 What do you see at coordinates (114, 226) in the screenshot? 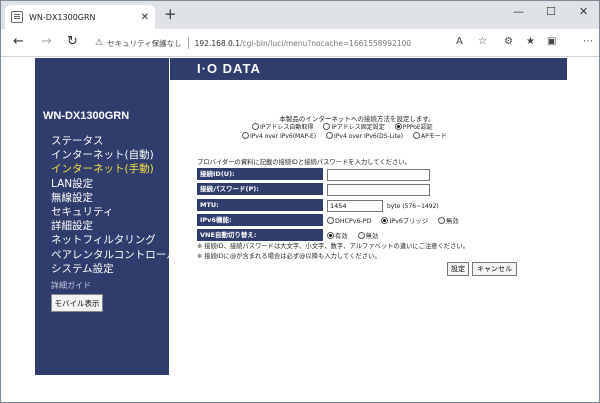
I see `sidebar-item-advanced: 詳細設定` at bounding box center [114, 226].